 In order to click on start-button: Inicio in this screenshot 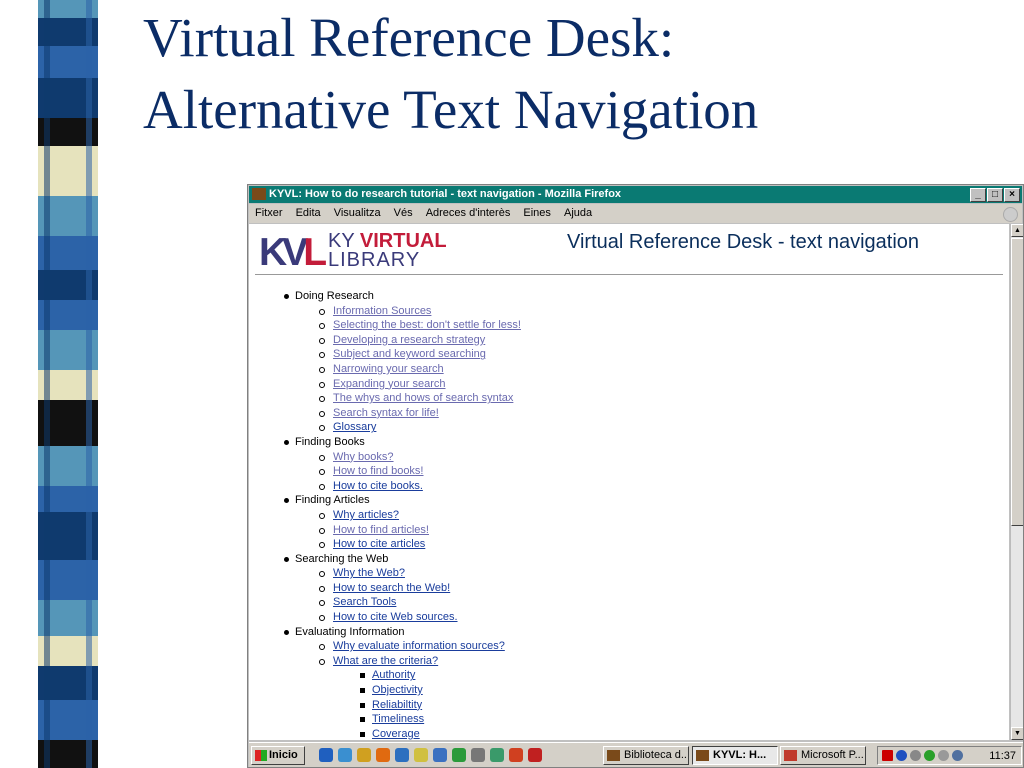, I will do `click(278, 755)`.